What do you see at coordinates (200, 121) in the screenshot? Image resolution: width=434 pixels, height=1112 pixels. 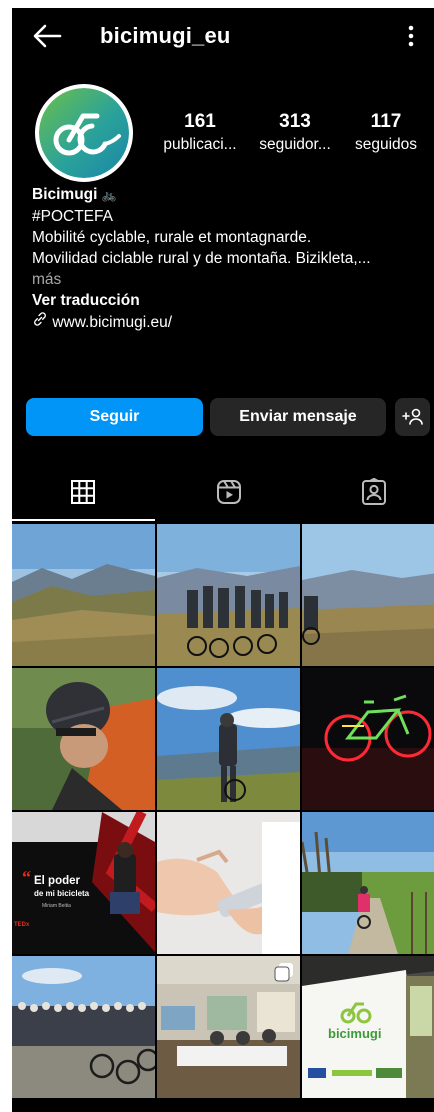 I see `posts-number: 161` at bounding box center [200, 121].